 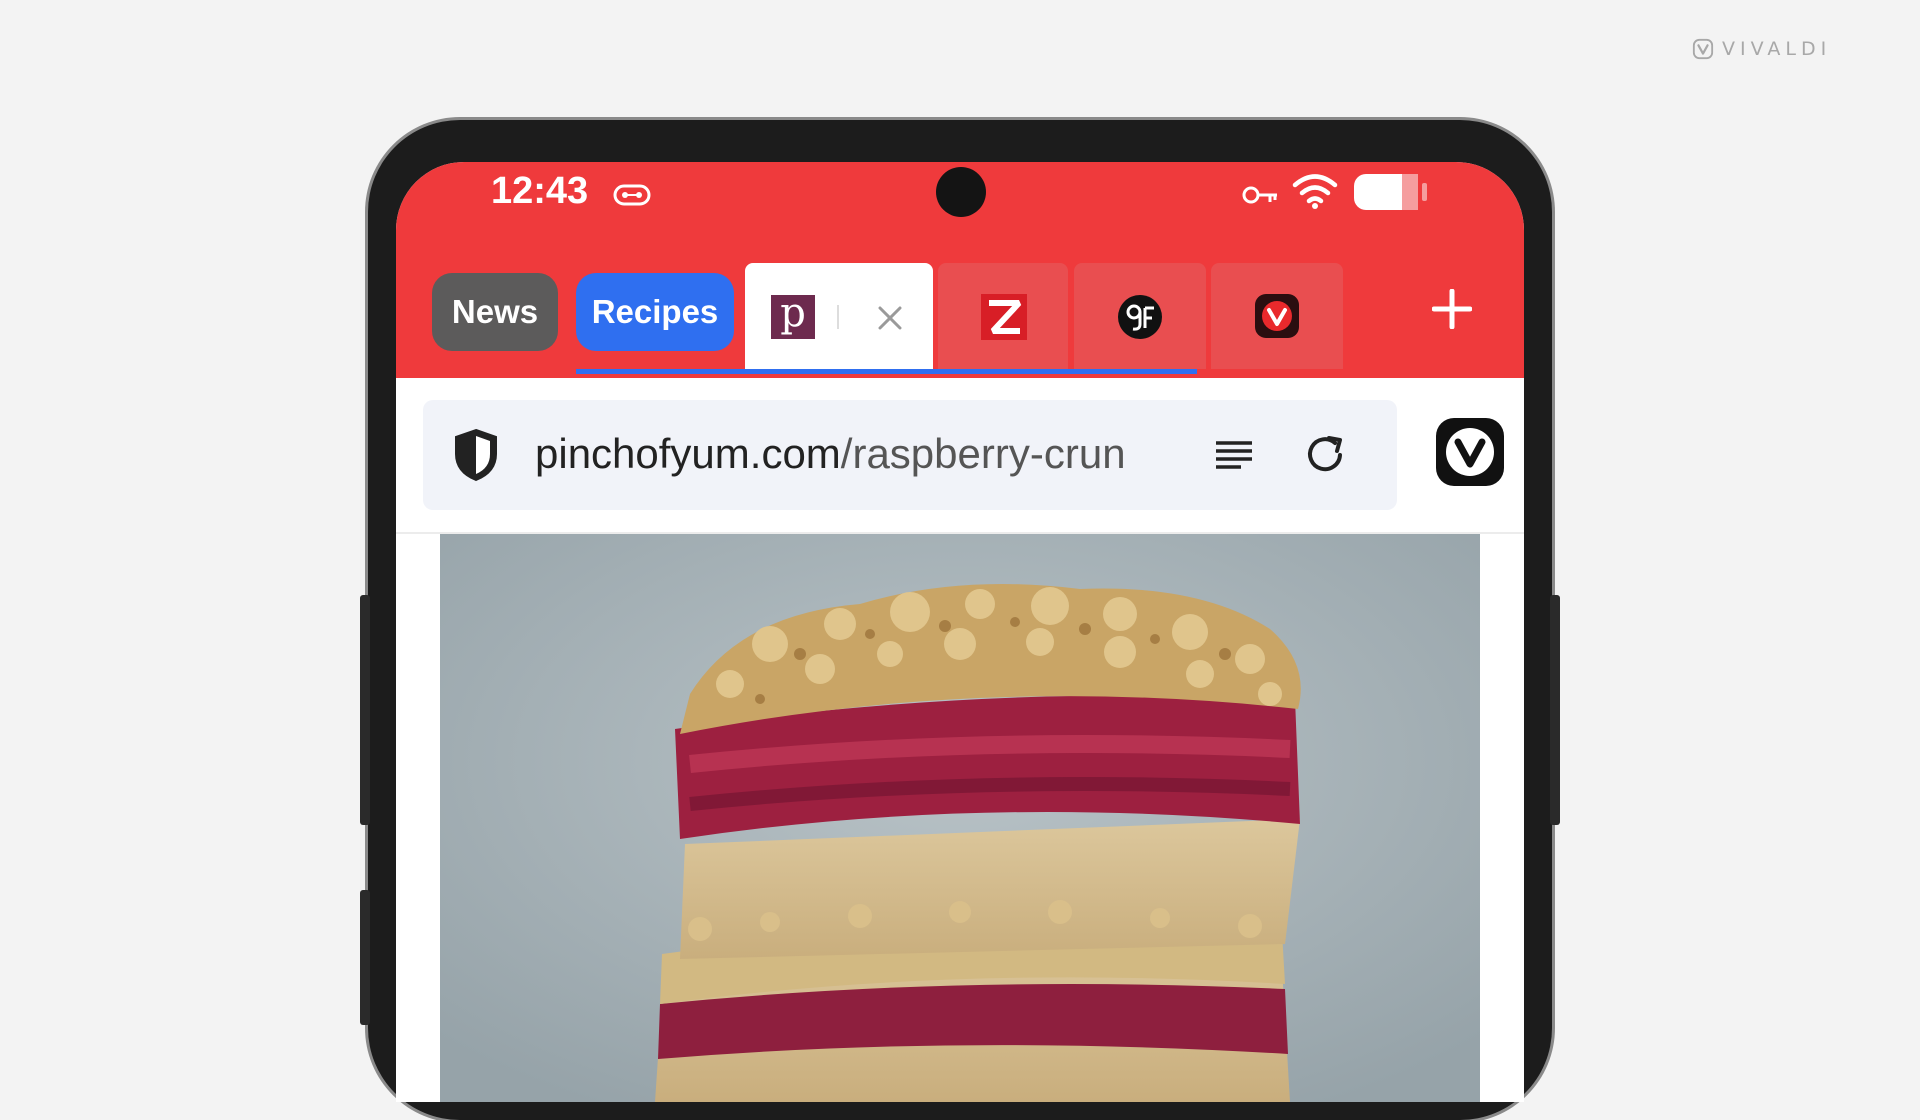 What do you see at coordinates (1470, 452) in the screenshot?
I see `vivaldi-menu-icon` at bounding box center [1470, 452].